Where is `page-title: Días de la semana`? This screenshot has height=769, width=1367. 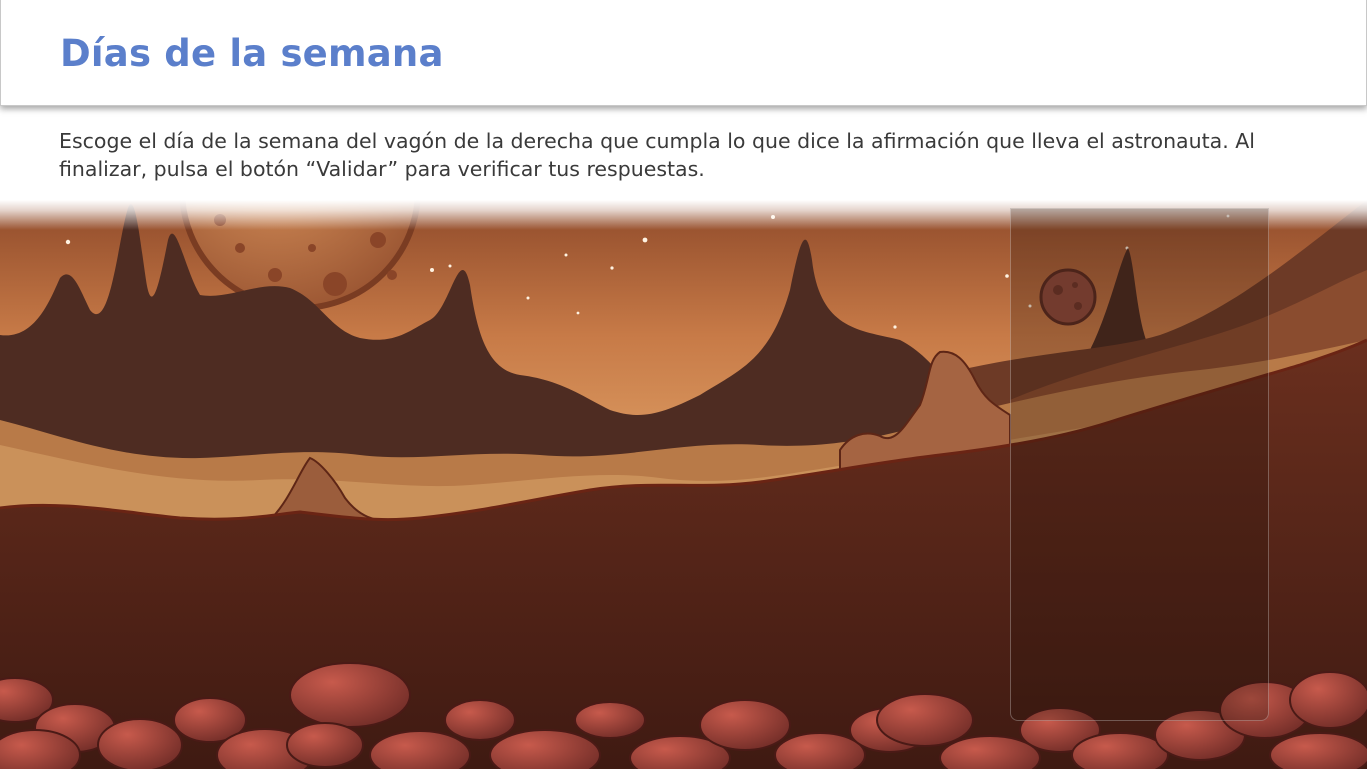
page-title: Días de la semana is located at coordinates (252, 53).